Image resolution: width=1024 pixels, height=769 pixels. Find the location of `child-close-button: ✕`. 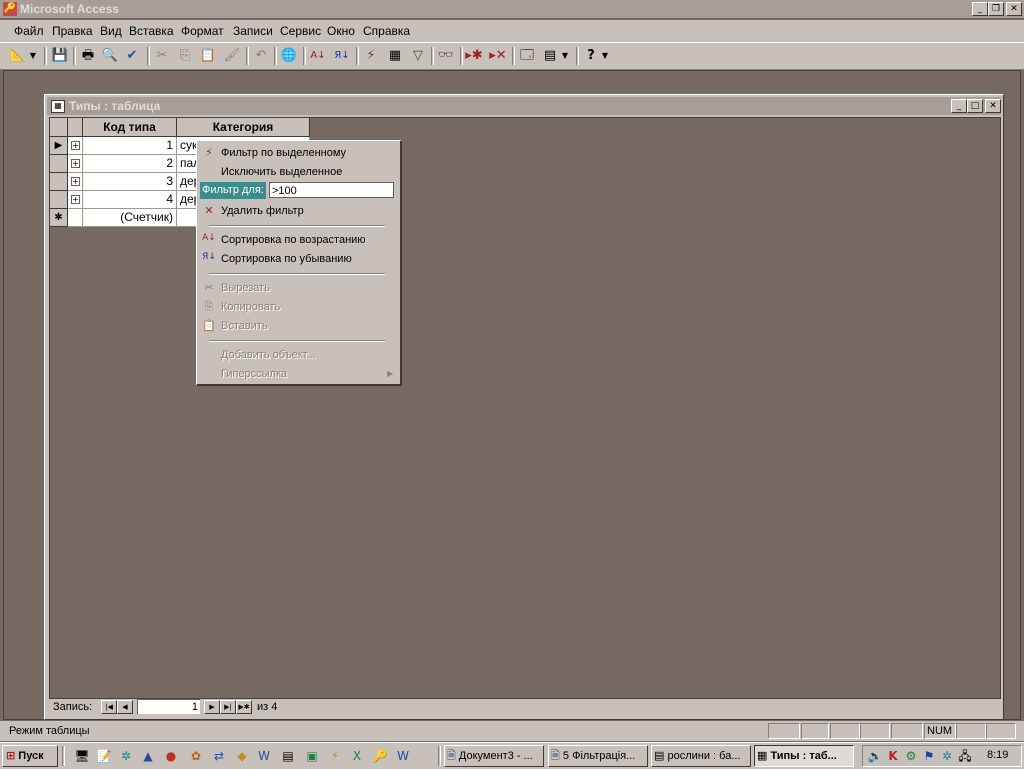

child-close-button: ✕ is located at coordinates (993, 106).